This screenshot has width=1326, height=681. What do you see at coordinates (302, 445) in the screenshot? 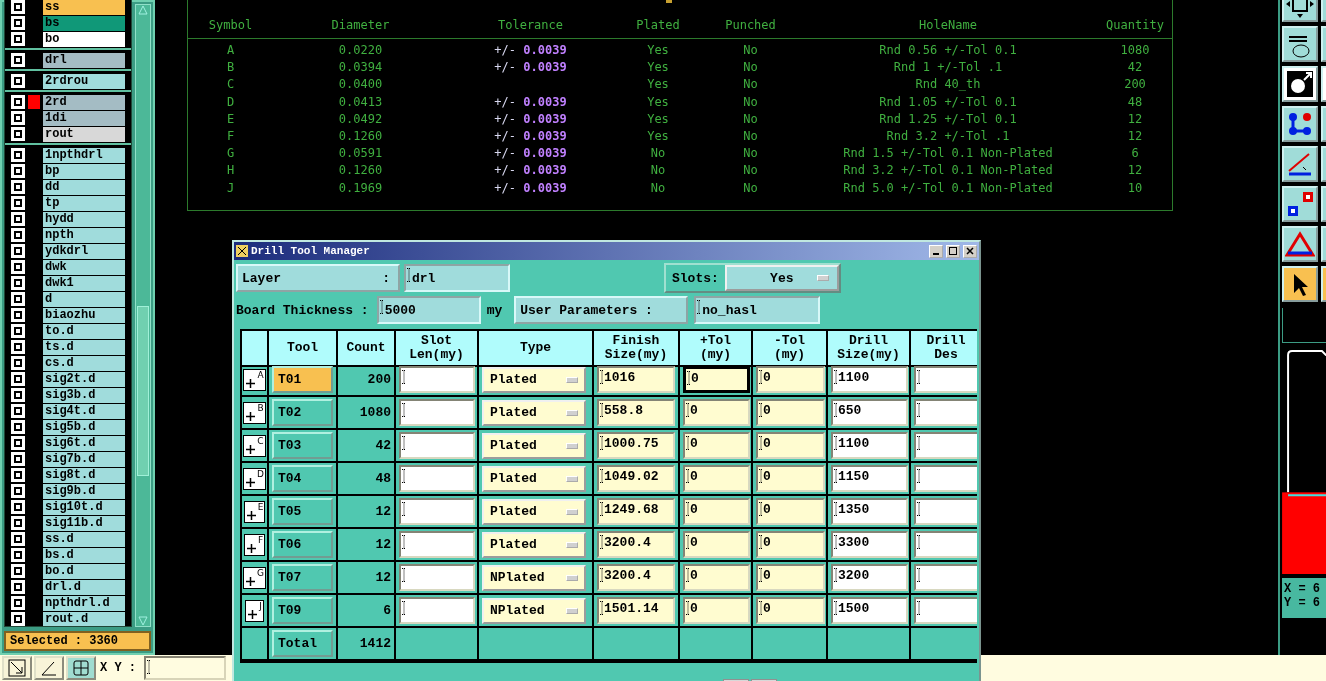
I see `tool-button: T03` at bounding box center [302, 445].